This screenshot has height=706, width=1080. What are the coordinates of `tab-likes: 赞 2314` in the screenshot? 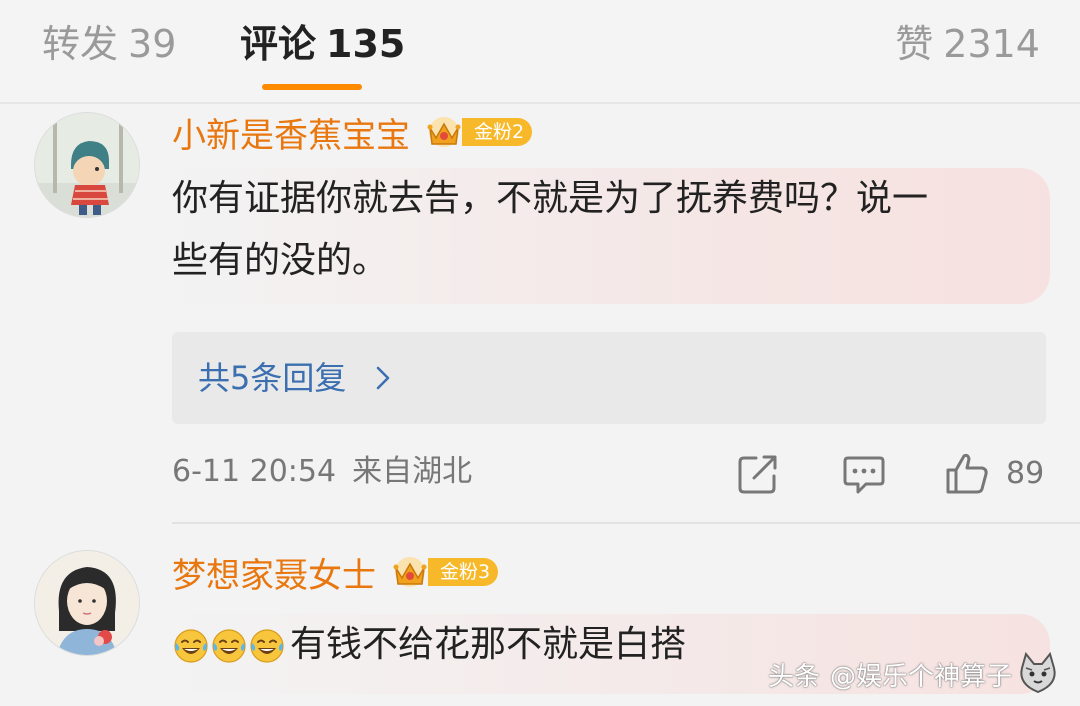 It's located at (967, 44).